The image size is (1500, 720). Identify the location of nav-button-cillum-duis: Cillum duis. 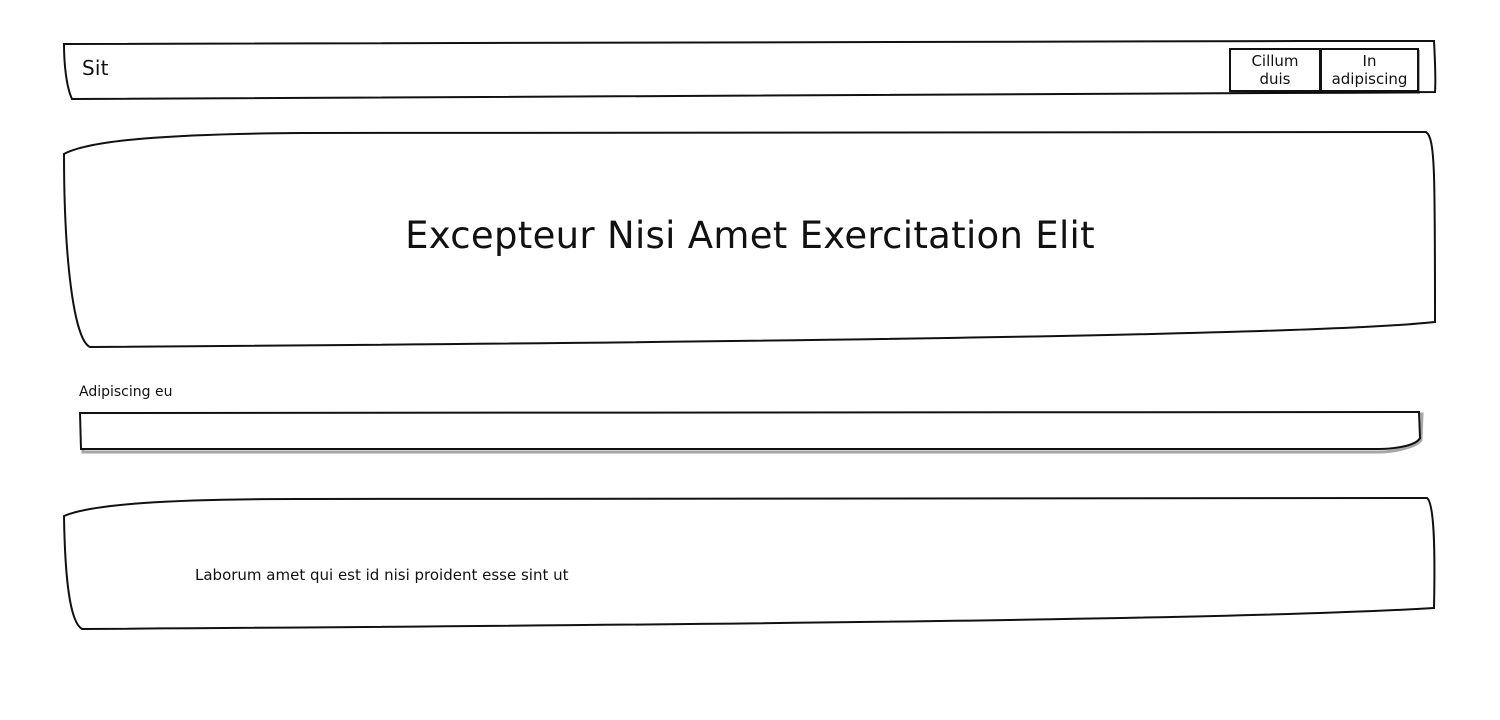
(1275, 70).